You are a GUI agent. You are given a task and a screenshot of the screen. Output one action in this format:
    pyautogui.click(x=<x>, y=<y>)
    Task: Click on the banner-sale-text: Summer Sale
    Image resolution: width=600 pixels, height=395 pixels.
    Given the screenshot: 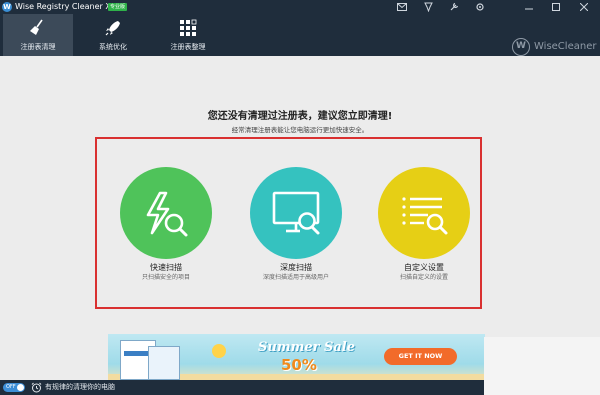 What is the action you would take?
    pyautogui.click(x=307, y=347)
    